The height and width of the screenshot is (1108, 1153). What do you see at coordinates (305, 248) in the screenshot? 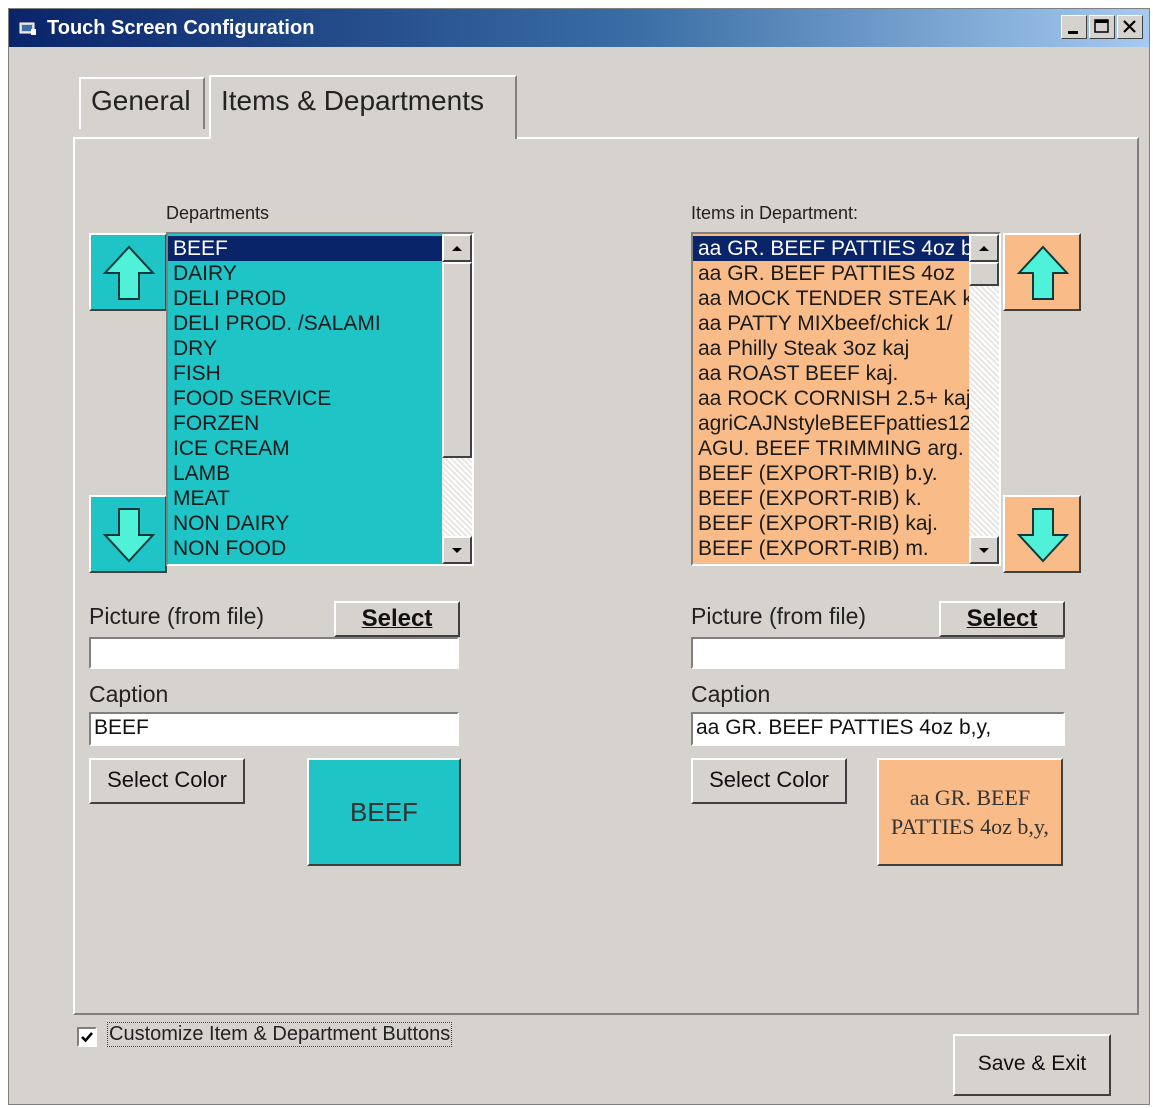
I see `list-item: BEEF` at bounding box center [305, 248].